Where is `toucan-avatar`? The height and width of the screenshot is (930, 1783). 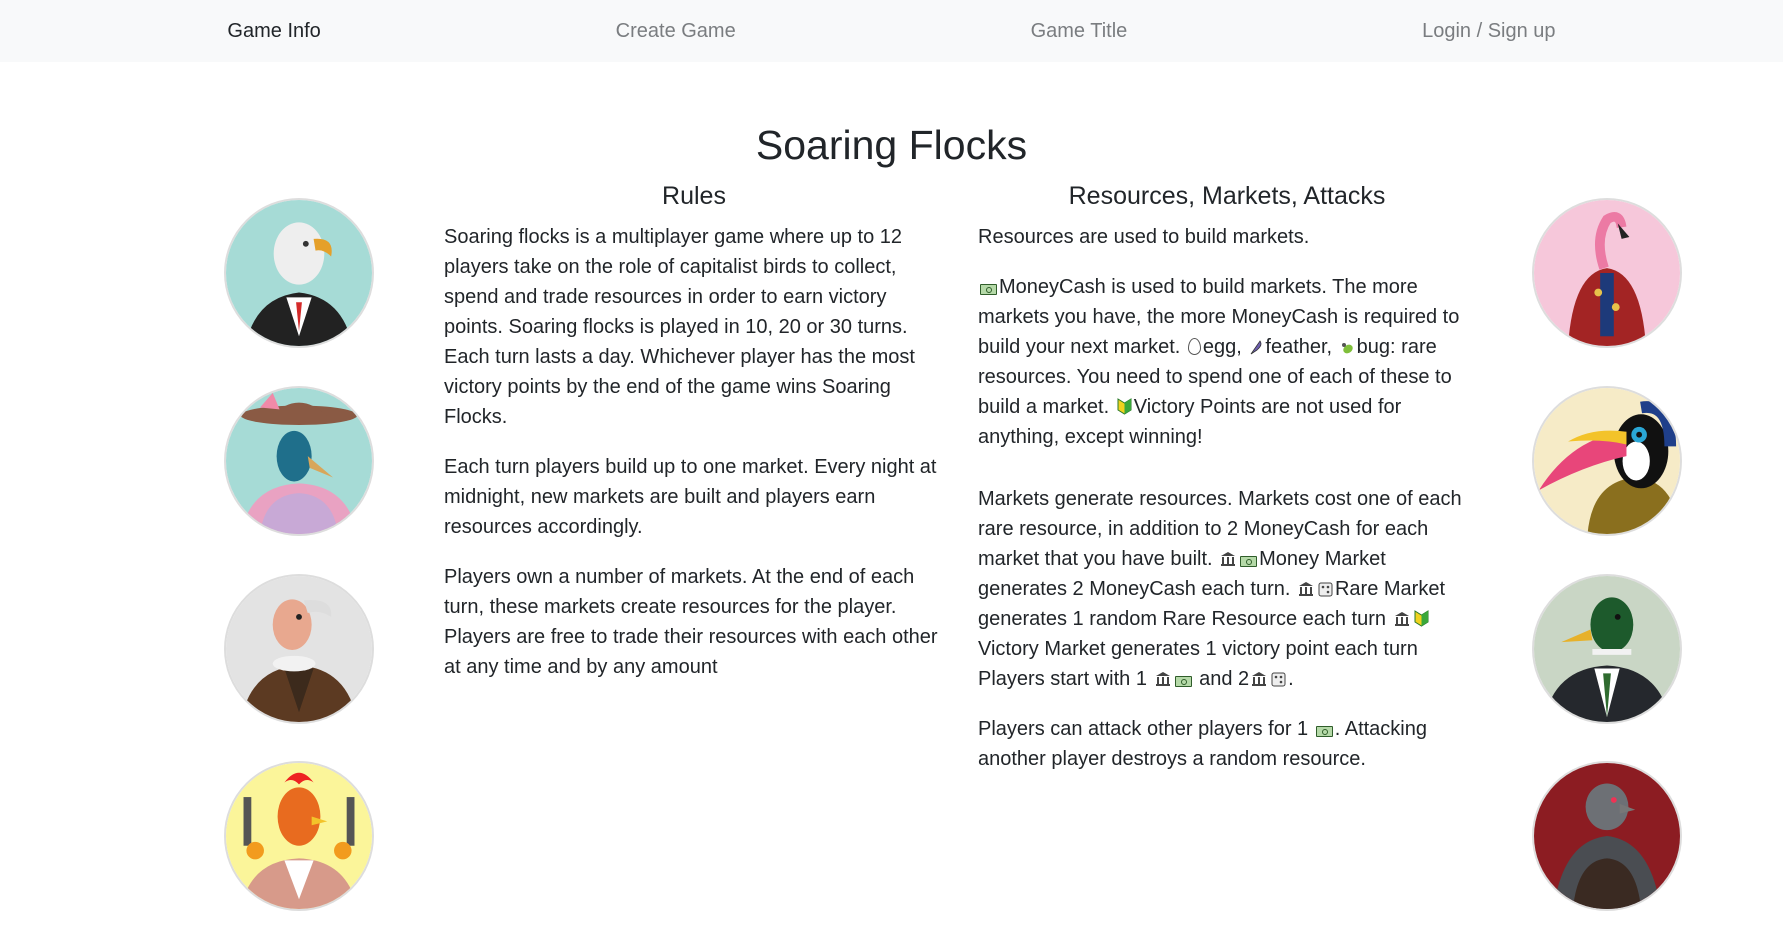
toucan-avatar is located at coordinates (1607, 461).